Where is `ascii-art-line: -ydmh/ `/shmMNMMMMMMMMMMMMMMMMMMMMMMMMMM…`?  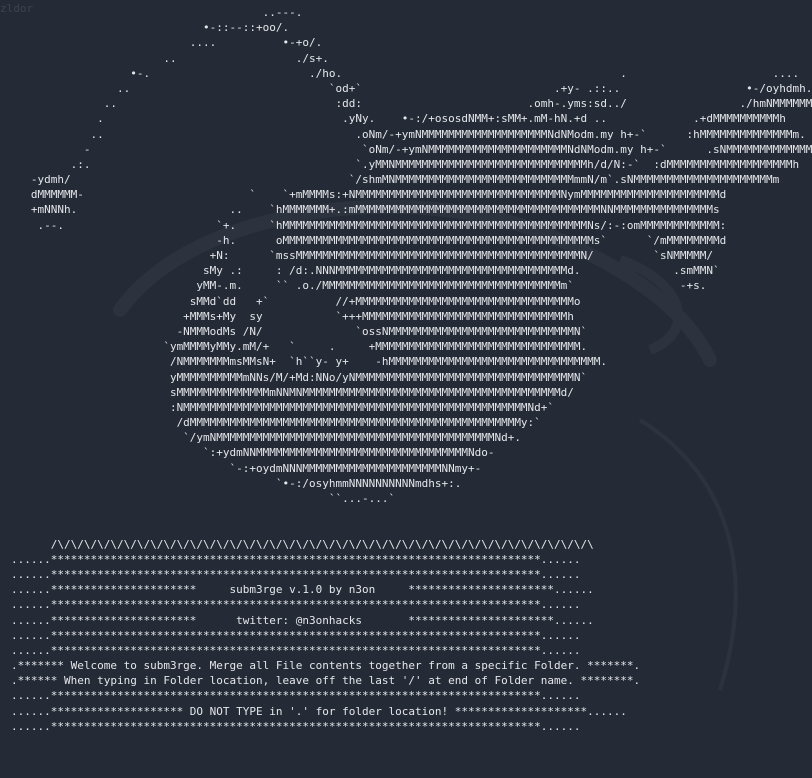 ascii-art-line: -ydmh/ `/shmMNMMMMMMMMMMMMMMMMMMMMMMMMMM… is located at coordinates (395, 180).